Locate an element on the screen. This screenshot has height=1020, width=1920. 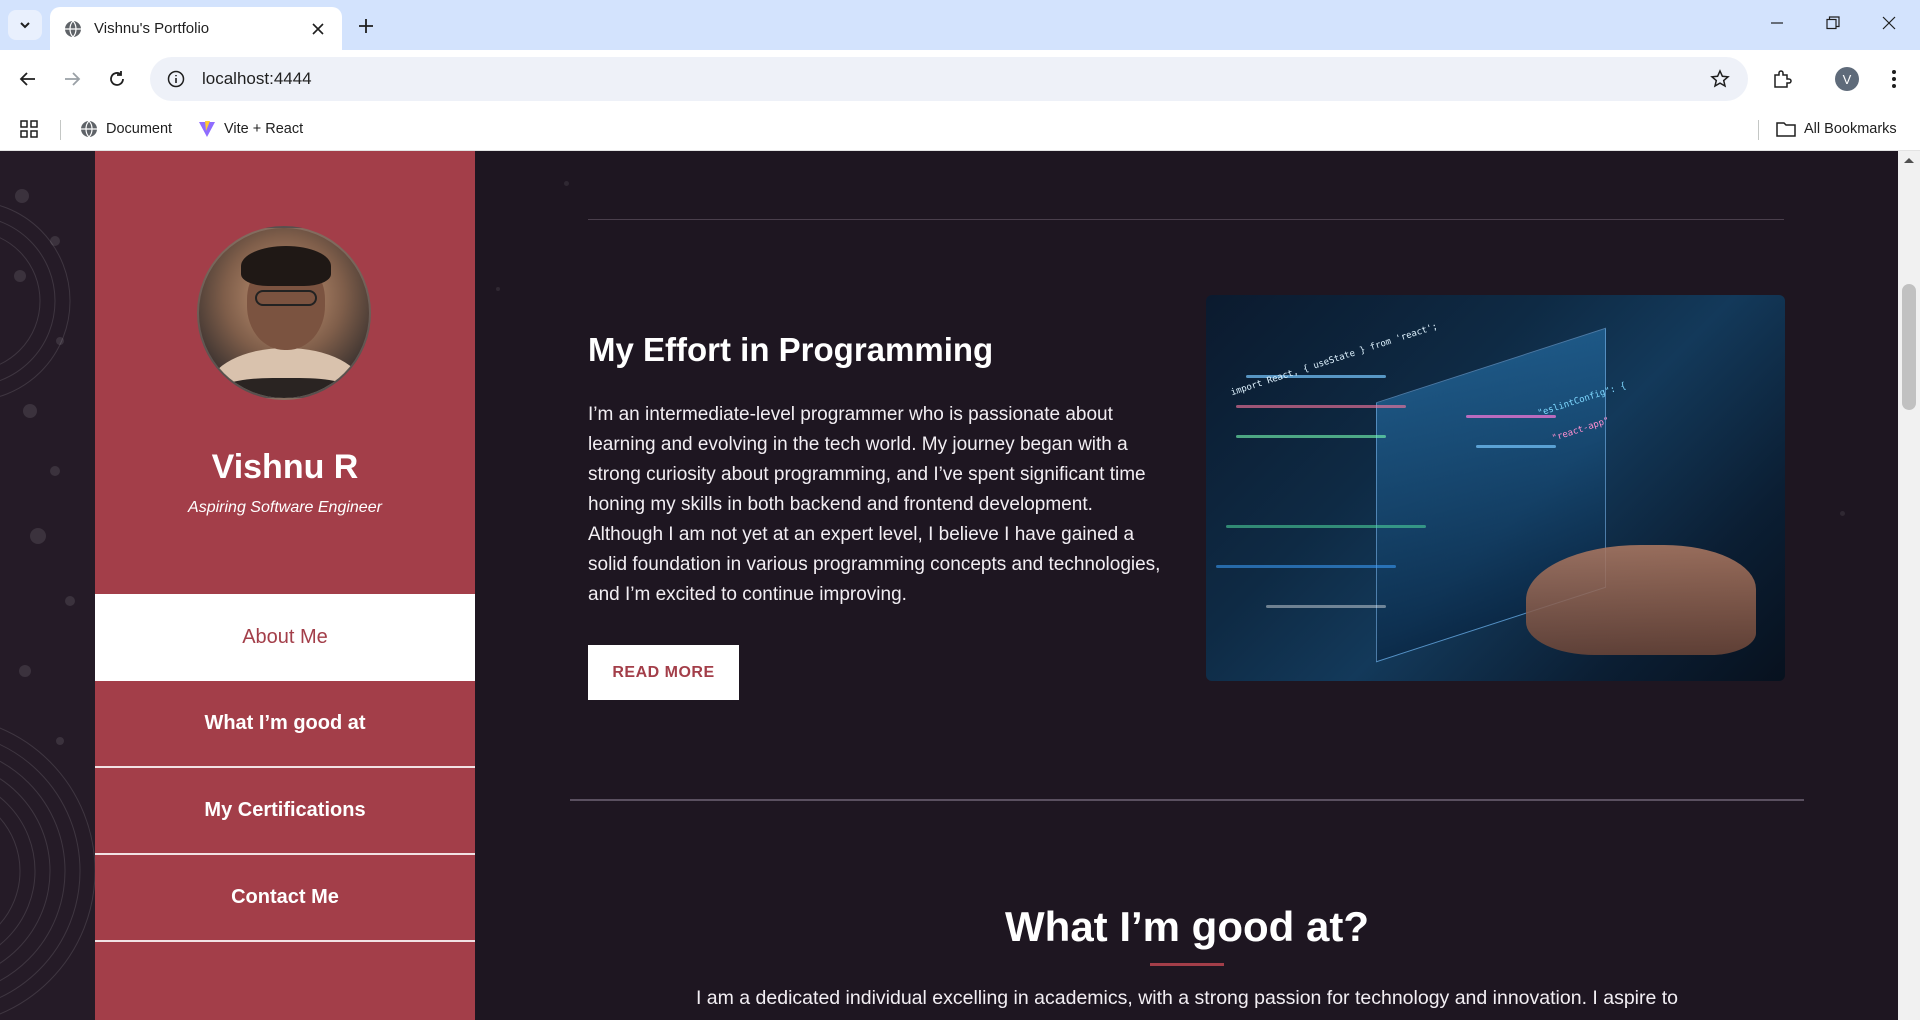
avatar: V is located at coordinates (1847, 79).